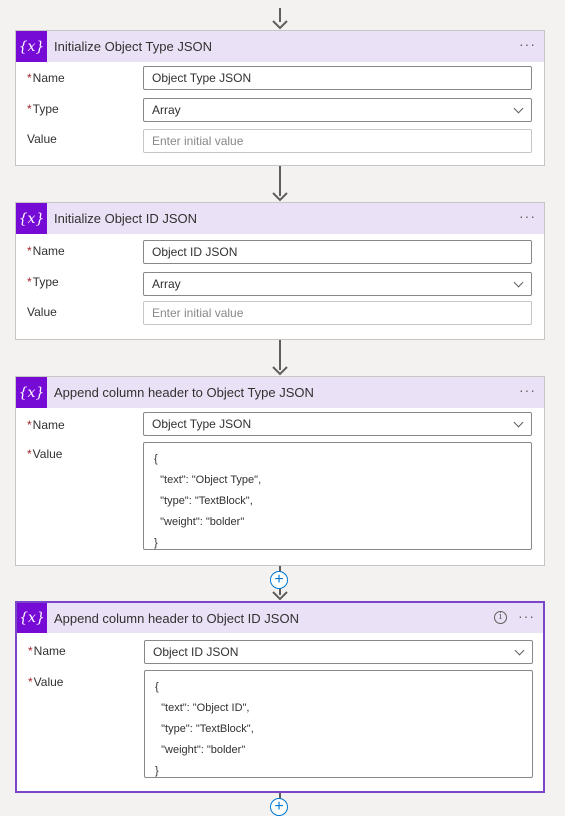 This screenshot has width=565, height=816. I want to click on name-input: Object ID JSON, so click(337, 252).